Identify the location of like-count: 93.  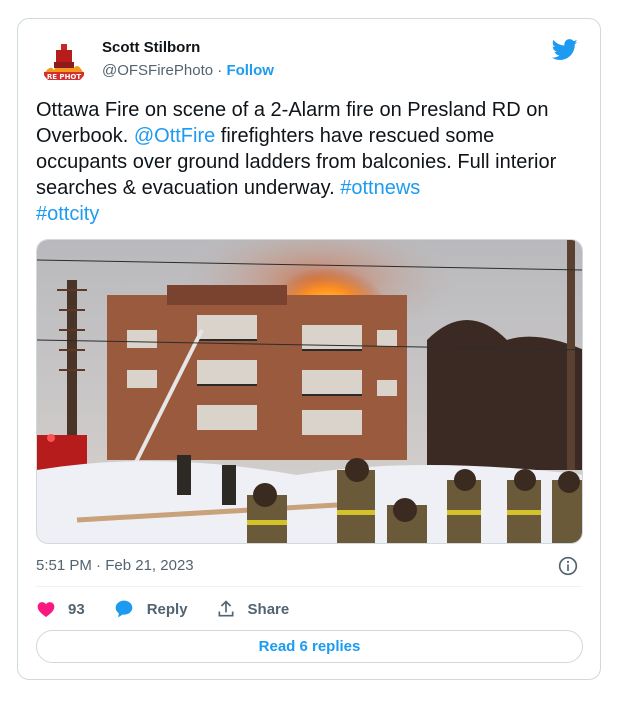
(76, 609).